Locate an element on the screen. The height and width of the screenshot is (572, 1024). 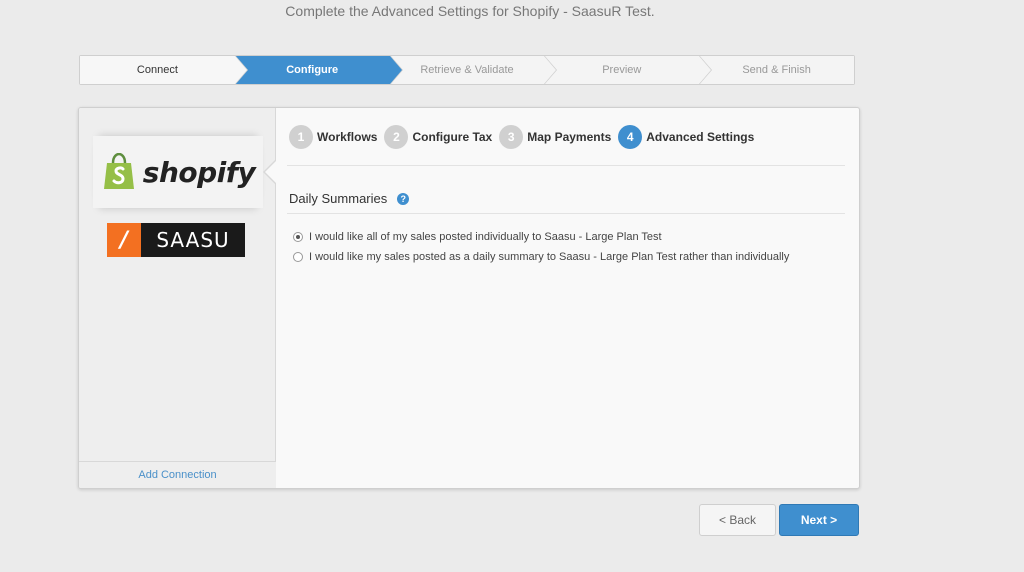
substep-number: 4 is located at coordinates (630, 137).